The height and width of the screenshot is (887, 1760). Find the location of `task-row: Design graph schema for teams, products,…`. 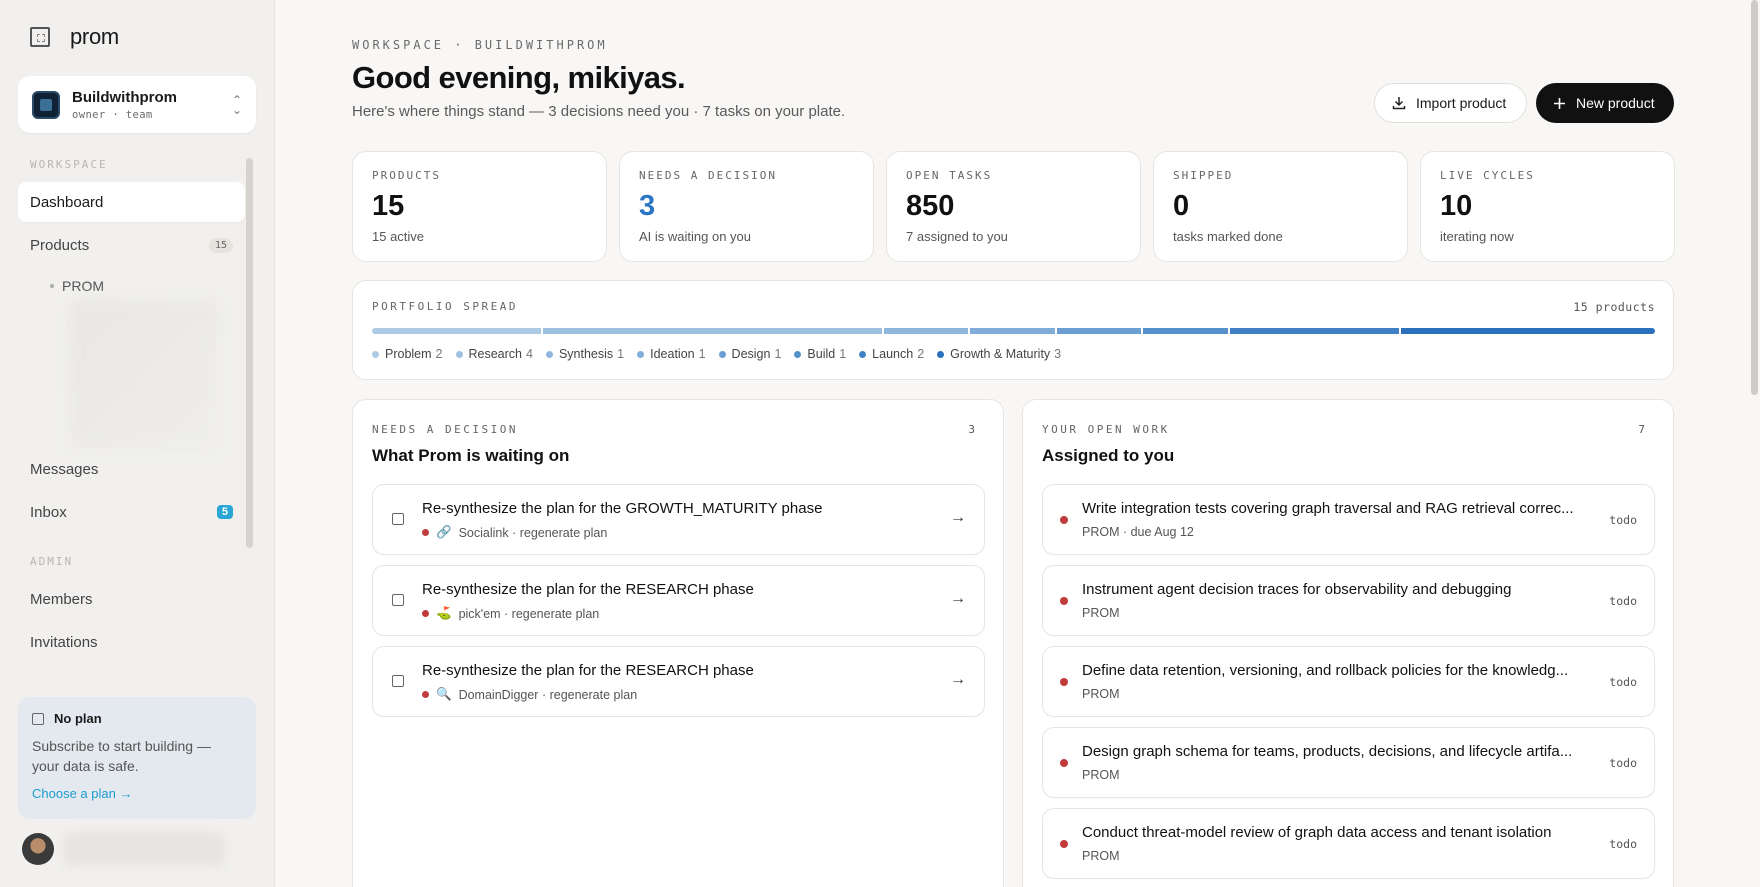

task-row: Design graph schema for teams, products,… is located at coordinates (1348, 762).